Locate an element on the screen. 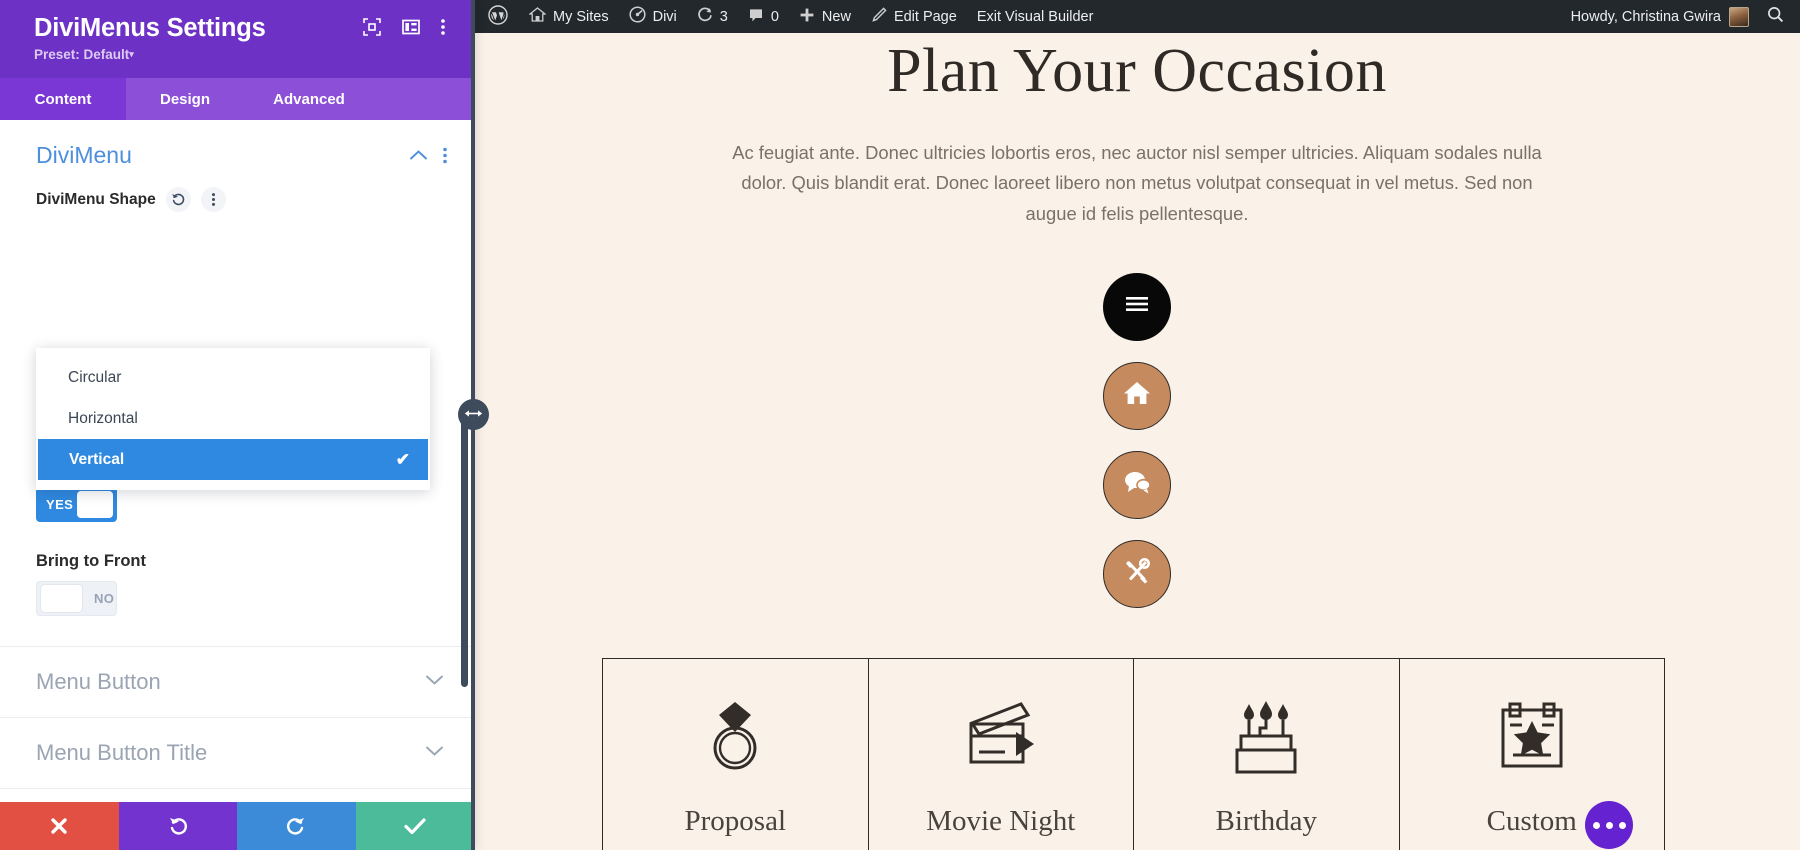 Image resolution: width=1800 pixels, height=850 pixels. redo-icon is located at coordinates (296, 826).